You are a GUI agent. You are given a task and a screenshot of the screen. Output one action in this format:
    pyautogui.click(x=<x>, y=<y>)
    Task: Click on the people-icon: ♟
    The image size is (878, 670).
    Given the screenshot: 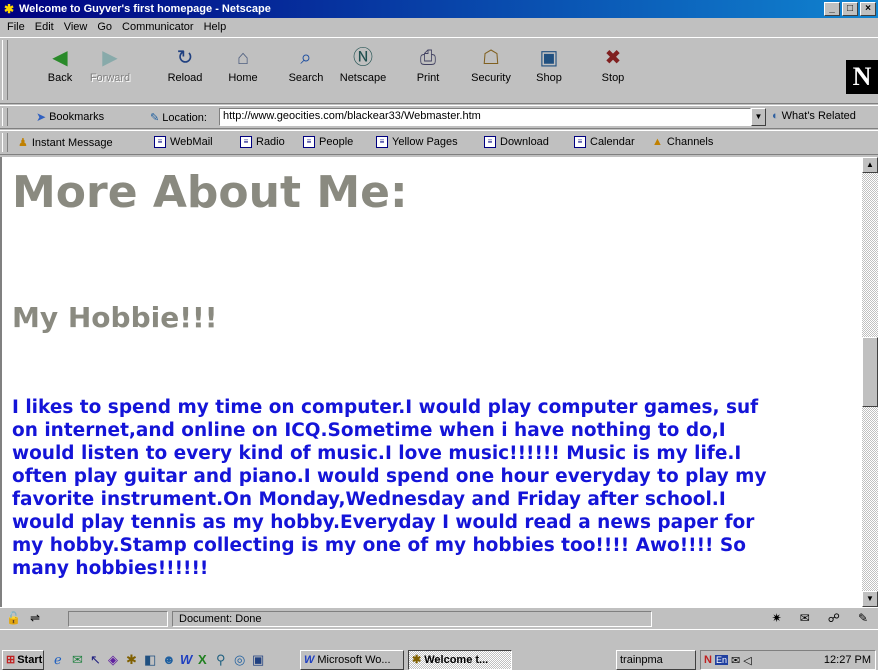 What is the action you would take?
    pyautogui.click(x=23, y=143)
    